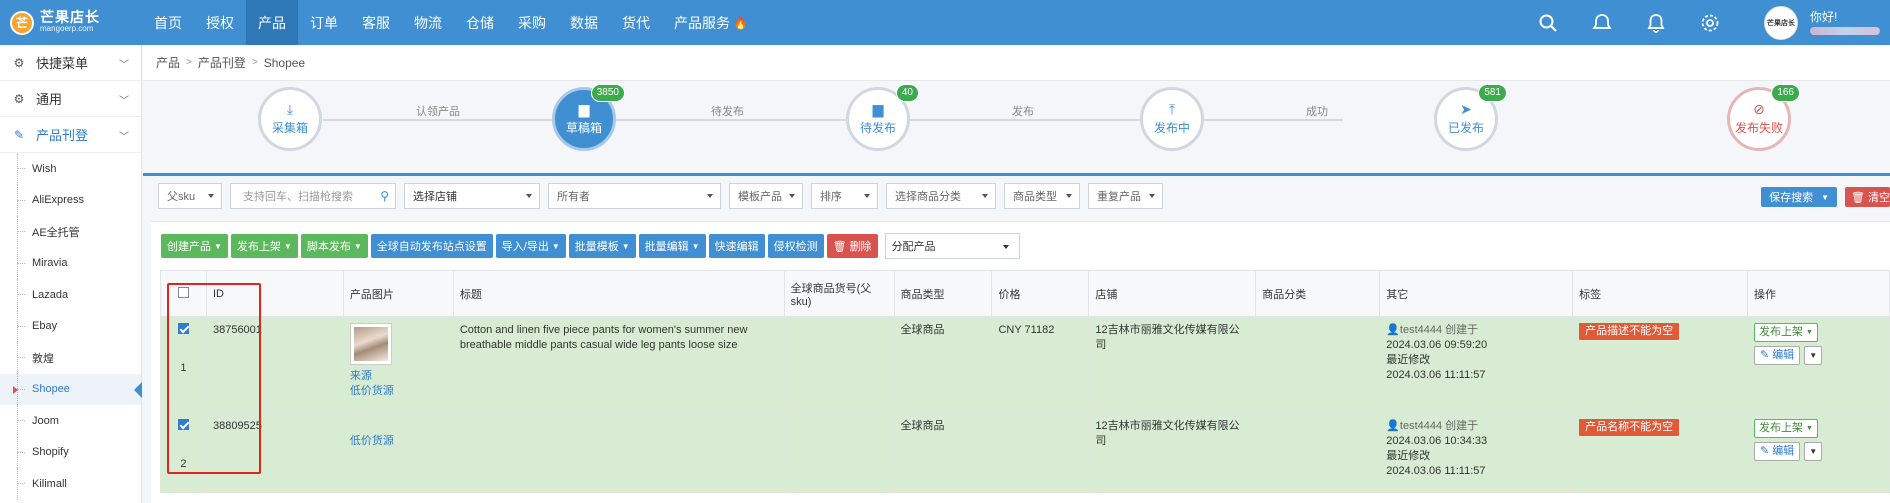  What do you see at coordinates (376, 22) in the screenshot?
I see `nav-customer-service: 客服` at bounding box center [376, 22].